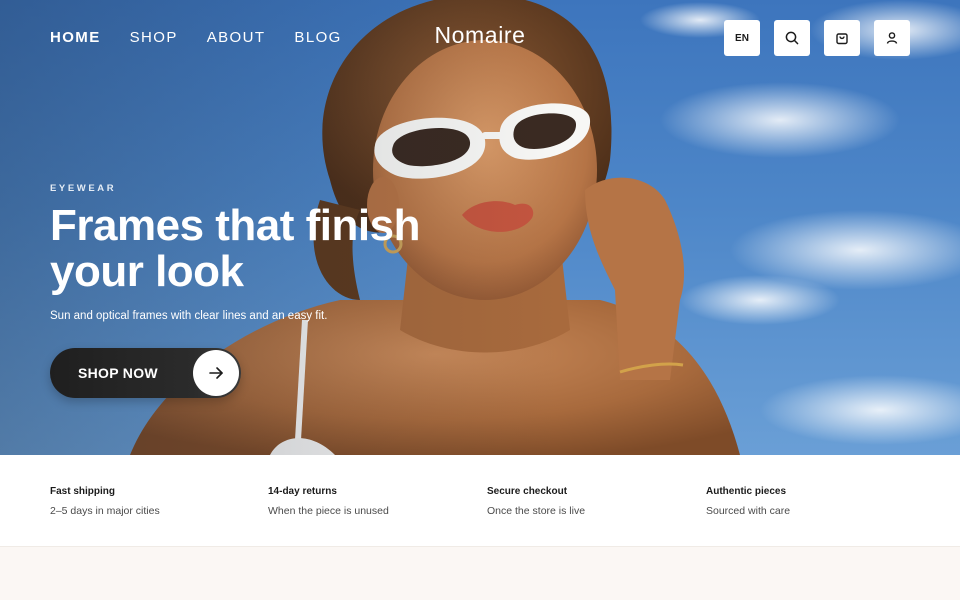 This screenshot has width=960, height=600. Describe the element at coordinates (536, 511) in the screenshot. I see `feature-text: Once the store is live` at that location.